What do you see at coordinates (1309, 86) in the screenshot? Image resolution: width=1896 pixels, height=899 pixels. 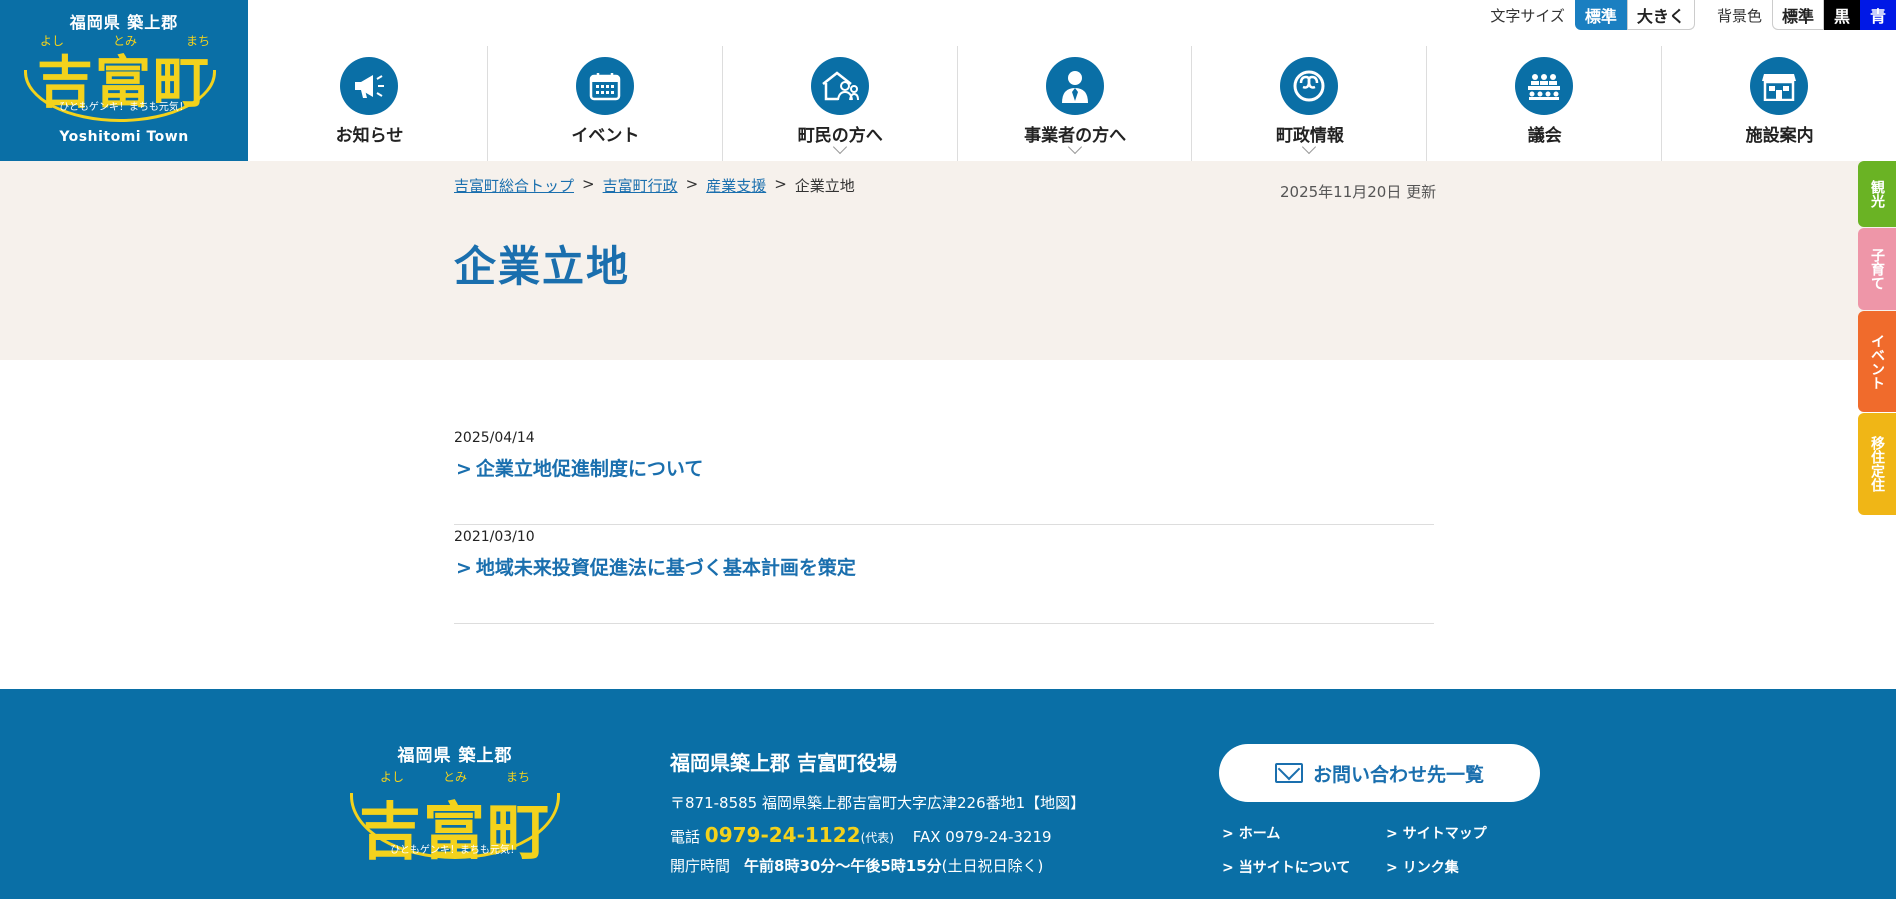 I see `town-emblem-icon` at bounding box center [1309, 86].